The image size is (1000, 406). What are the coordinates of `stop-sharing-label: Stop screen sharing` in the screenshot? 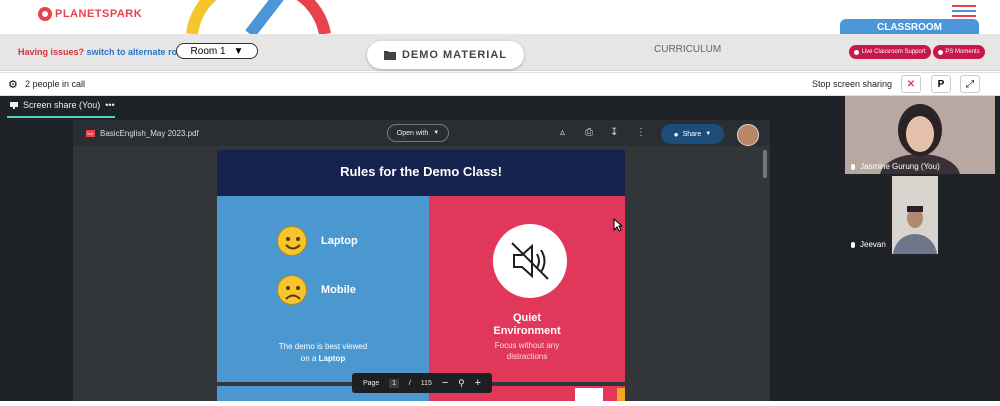 It's located at (852, 84).